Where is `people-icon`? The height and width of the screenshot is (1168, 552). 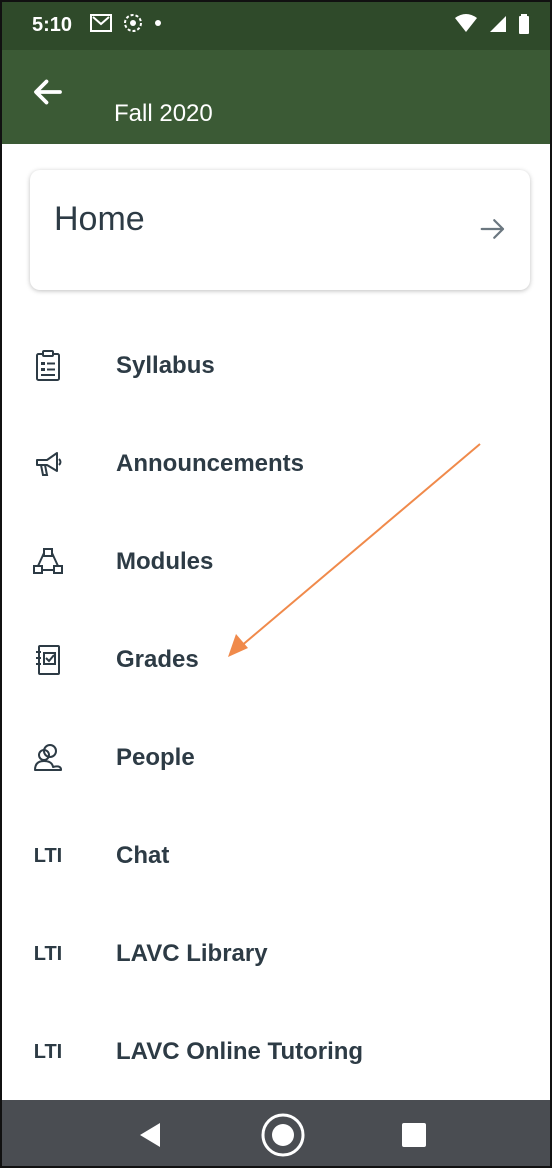 people-icon is located at coordinates (48, 758).